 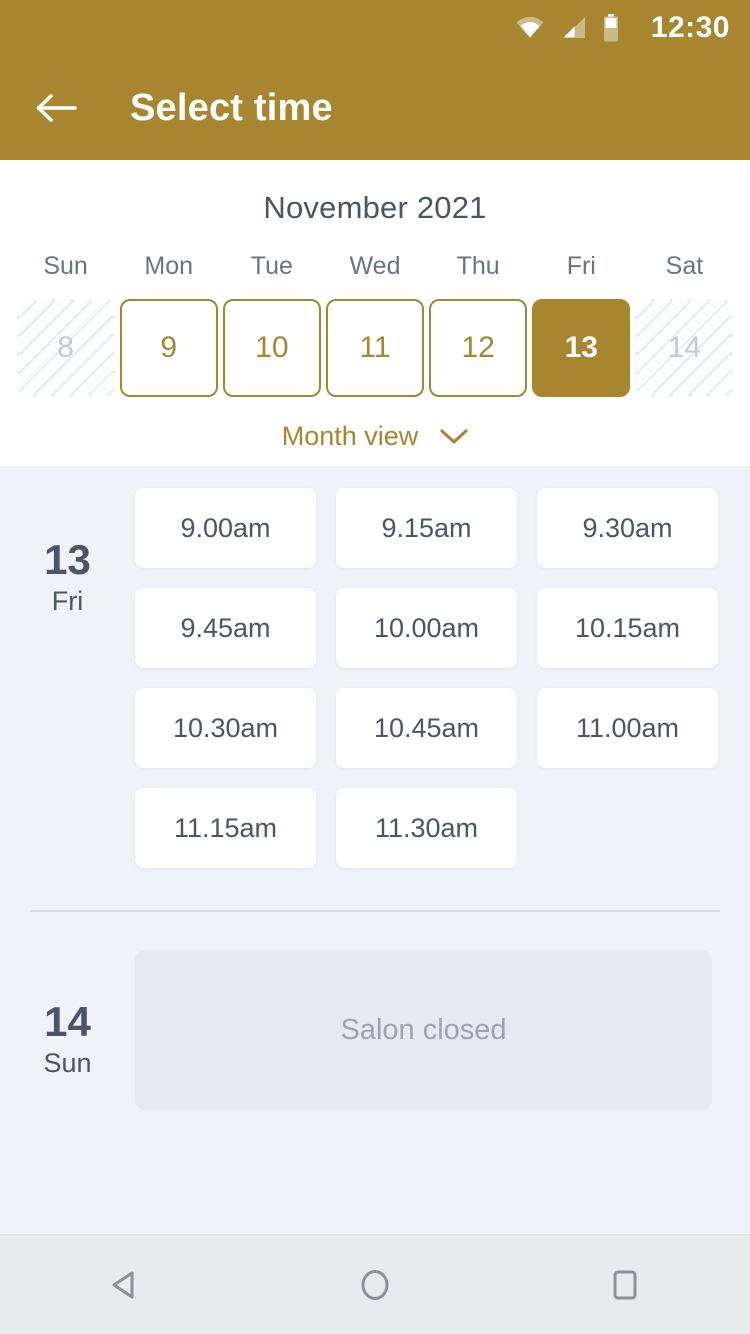 I want to click on back-button, so click(x=56, y=108).